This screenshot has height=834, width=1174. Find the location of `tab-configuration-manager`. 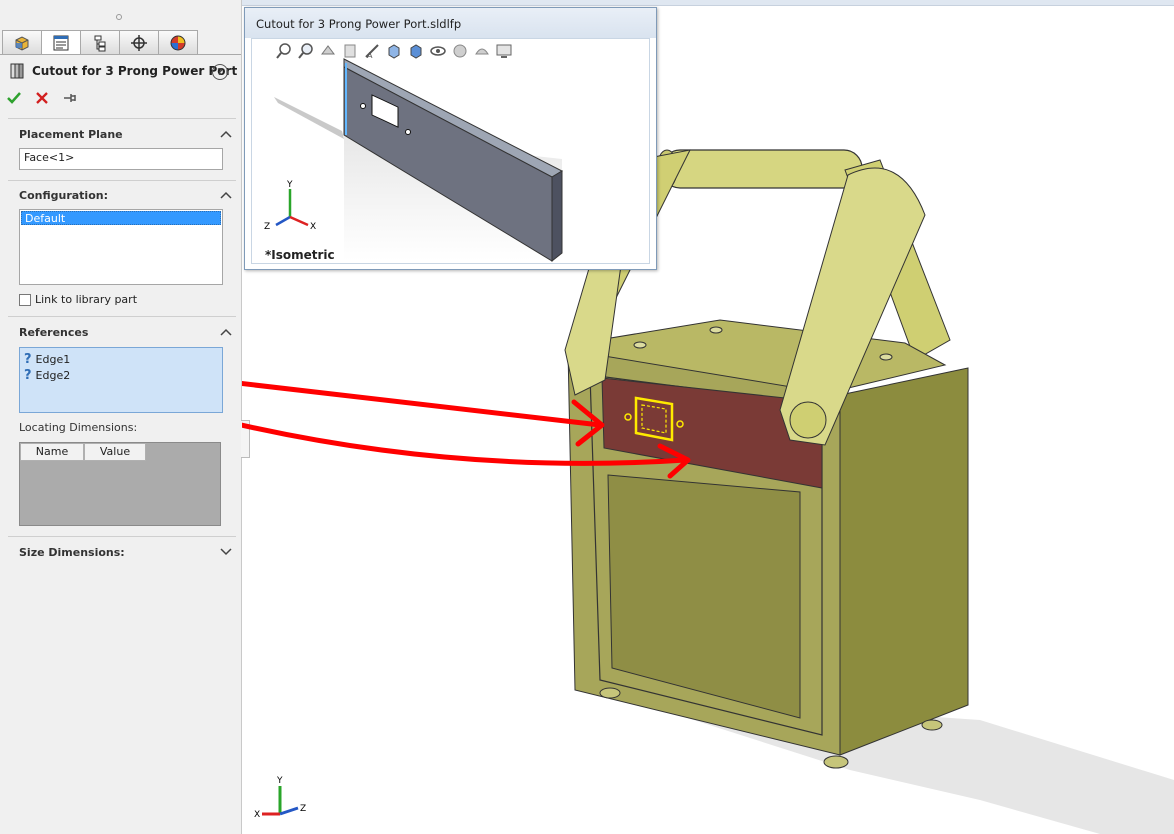

tab-configuration-manager is located at coordinates (100, 42).